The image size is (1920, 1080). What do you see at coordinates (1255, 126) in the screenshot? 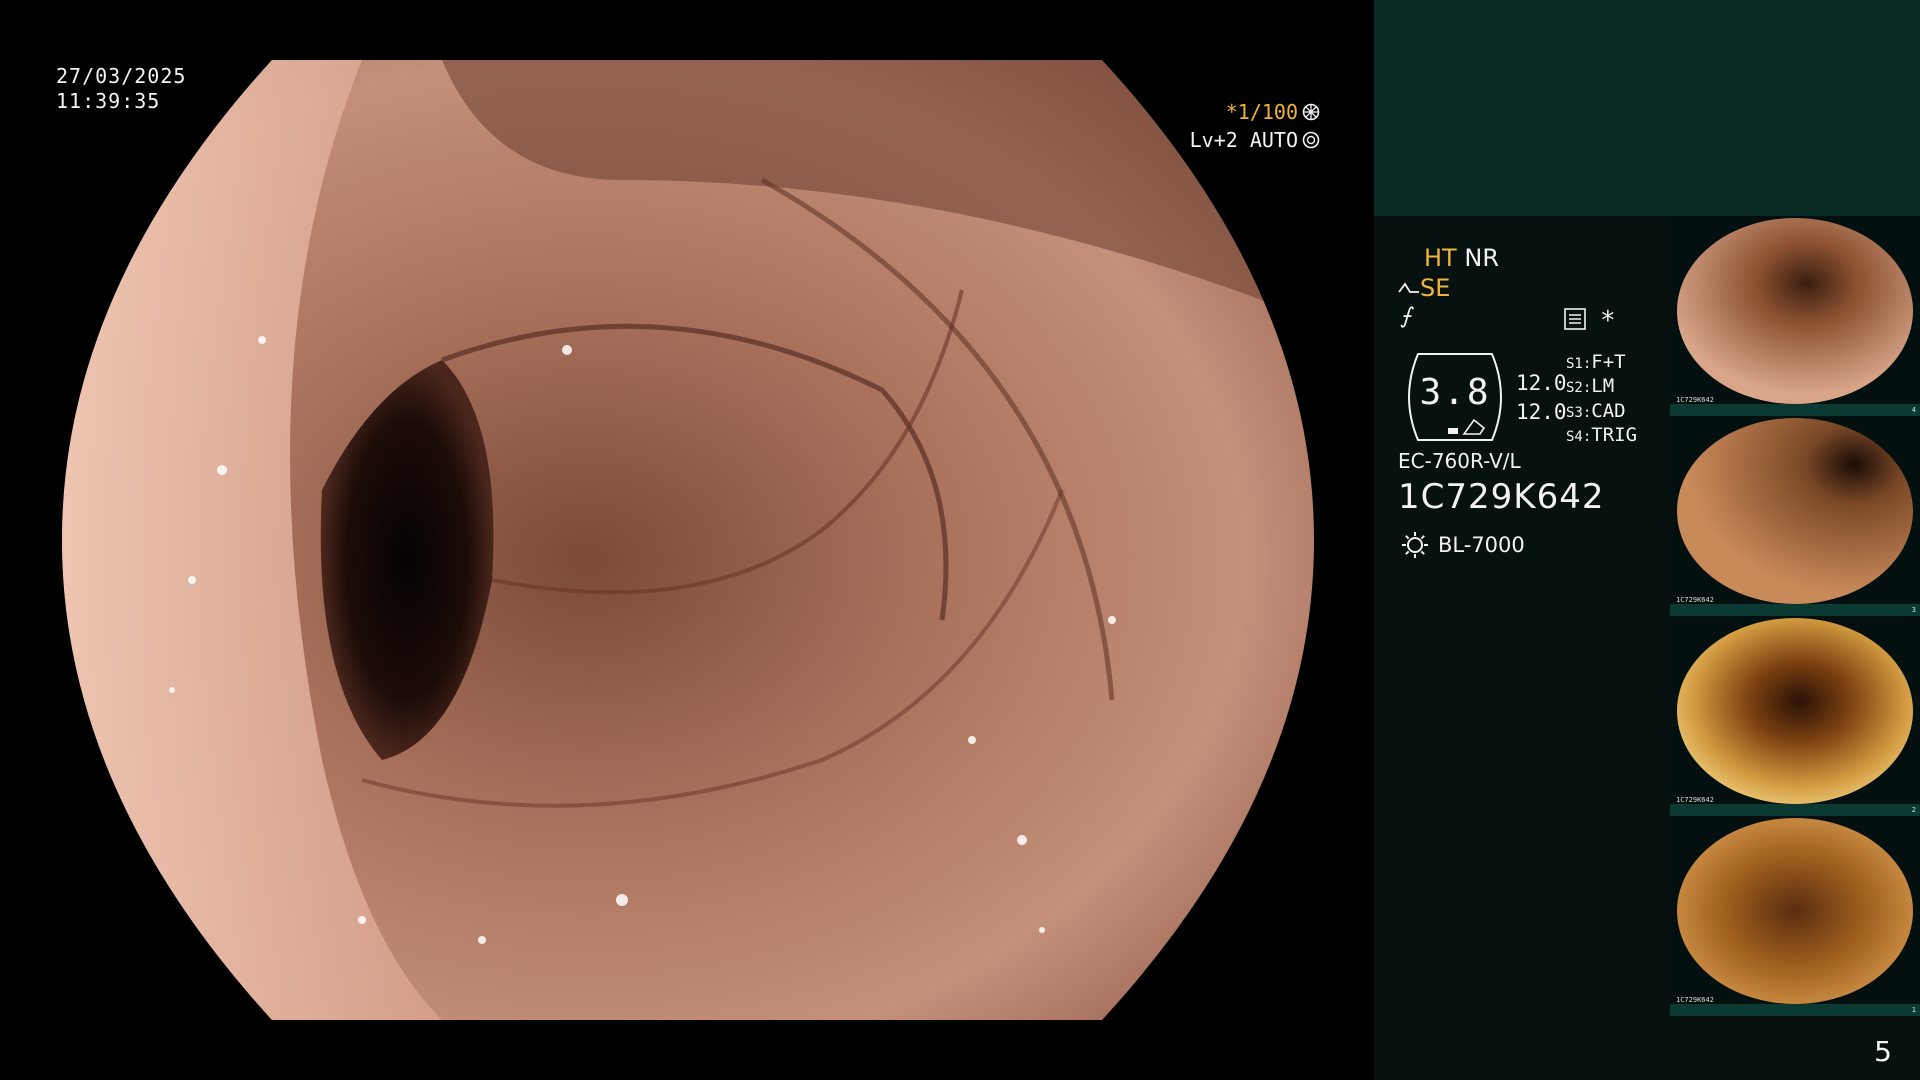
I see `exposure-settings: *1/100 Lv+2 AUTO` at bounding box center [1255, 126].